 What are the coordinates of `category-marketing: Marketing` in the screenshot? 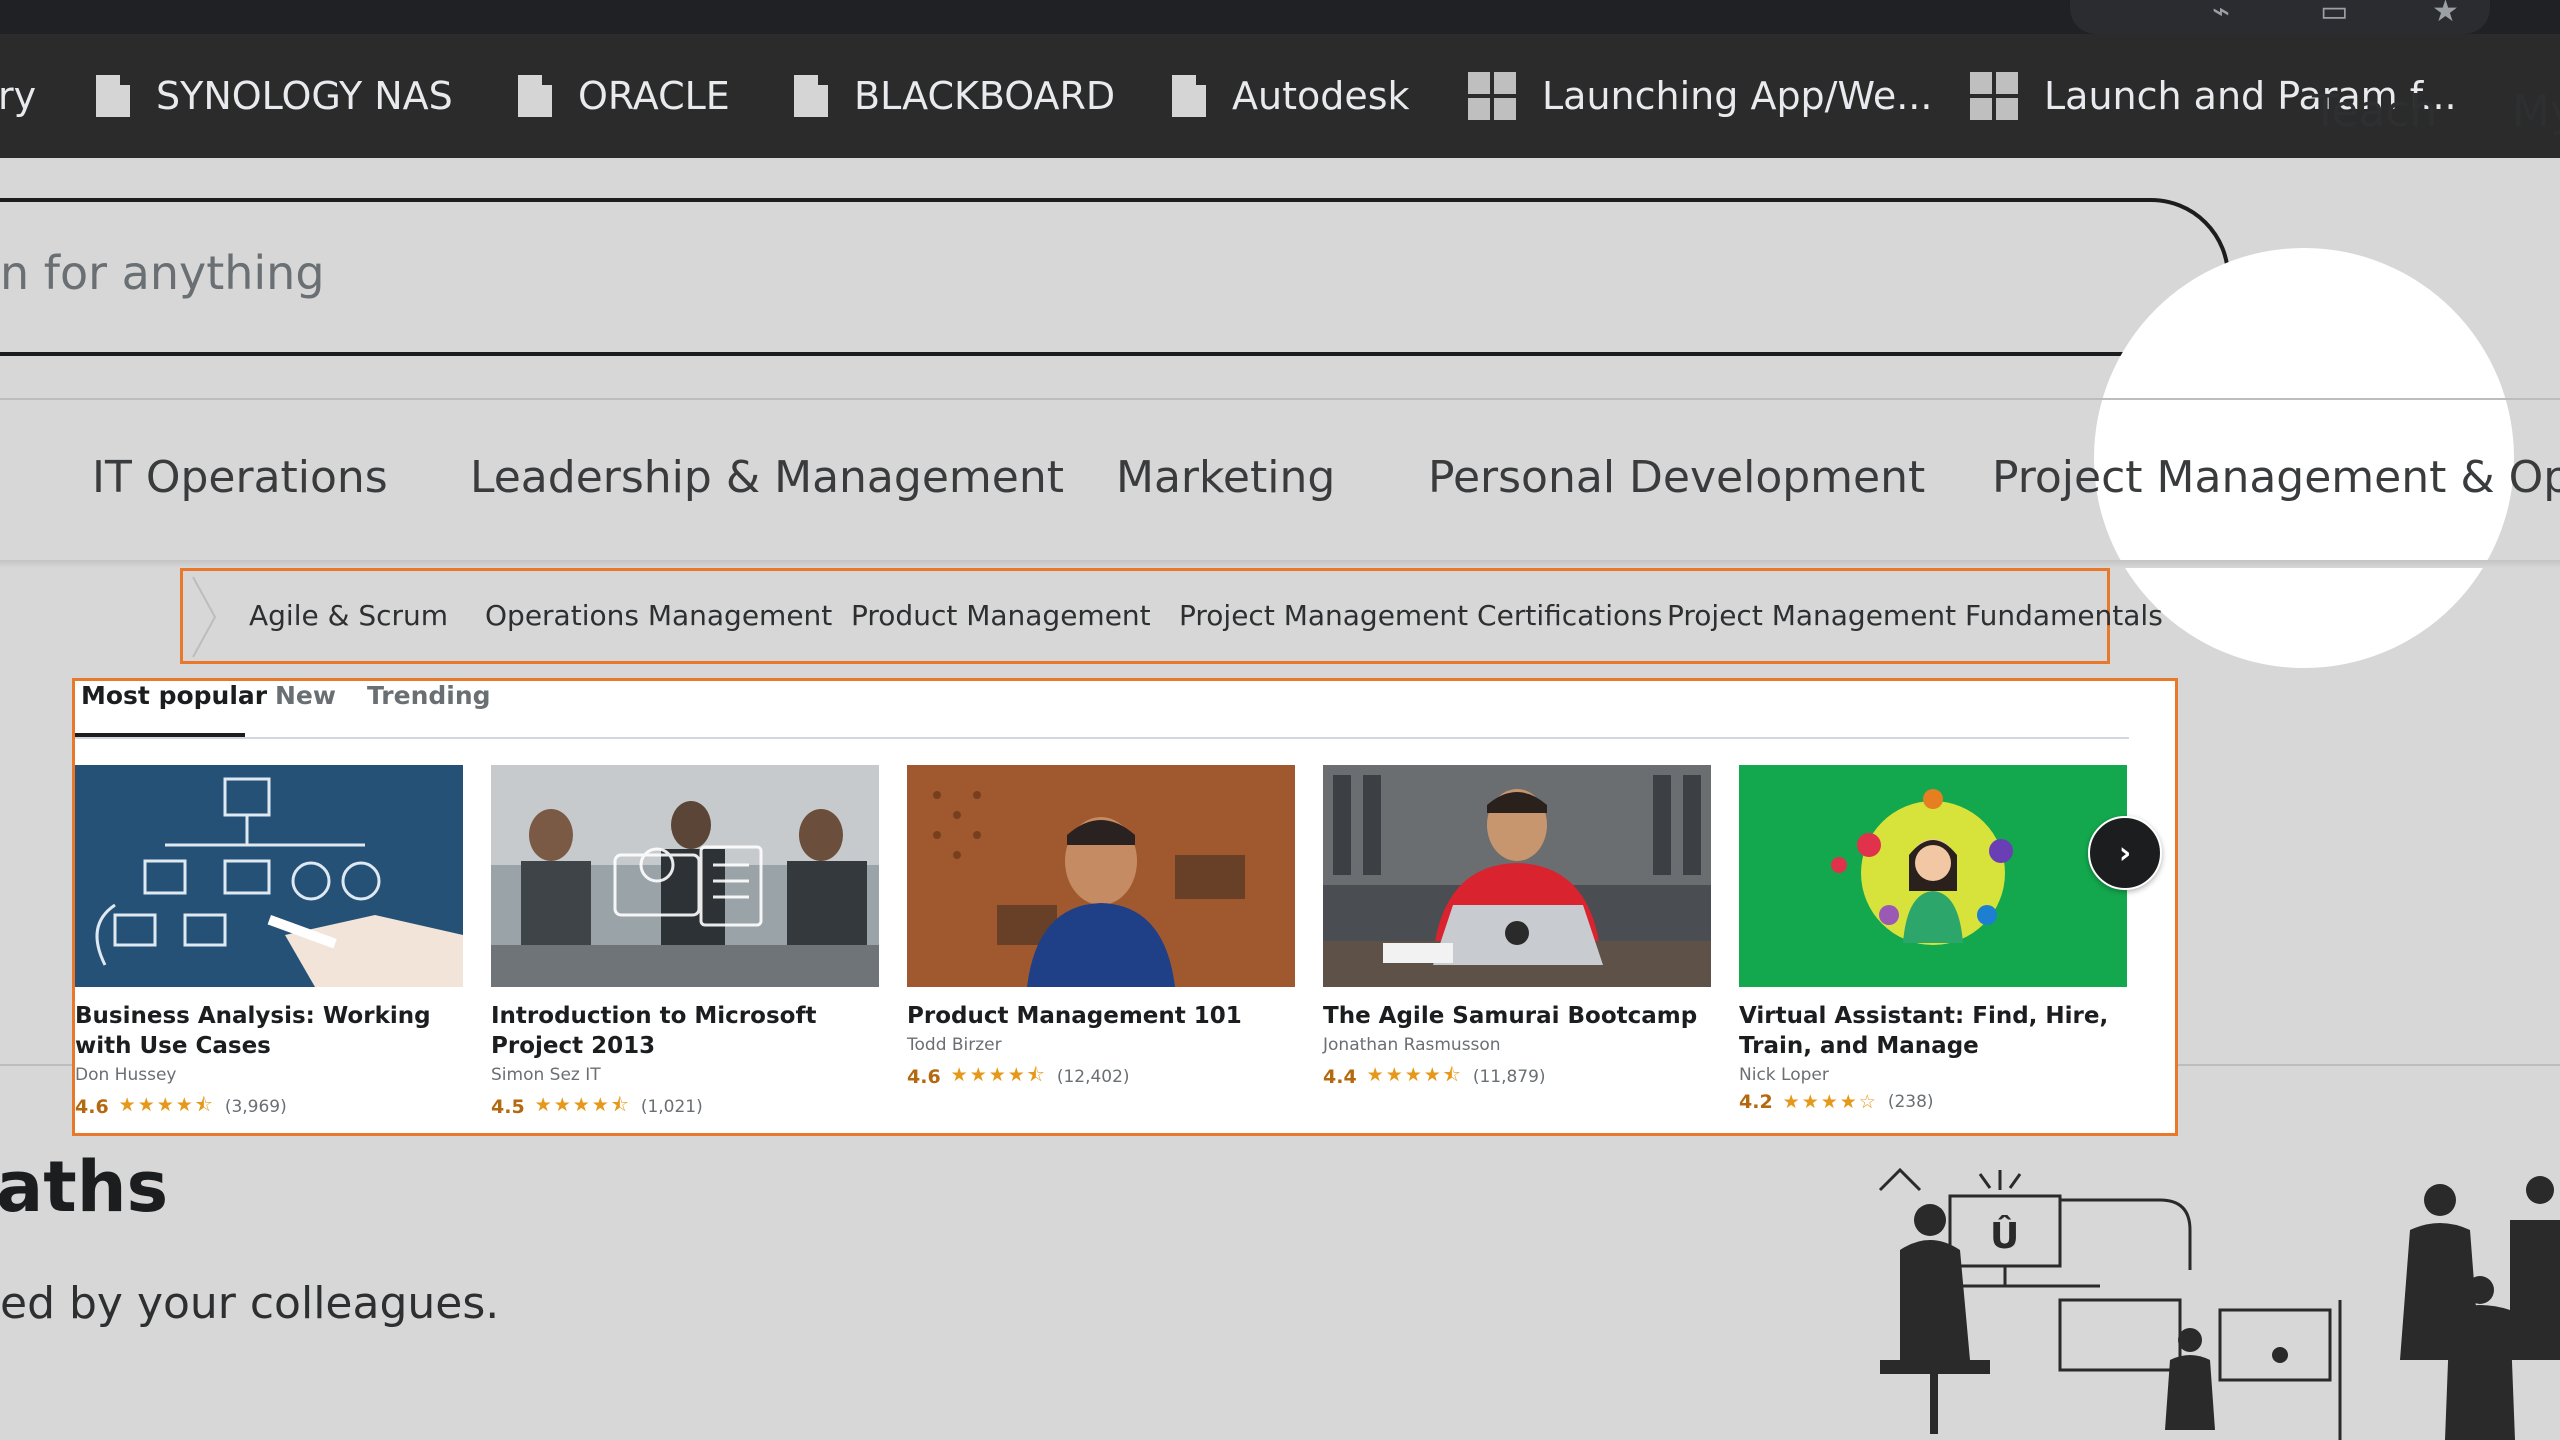 It's located at (1225, 477).